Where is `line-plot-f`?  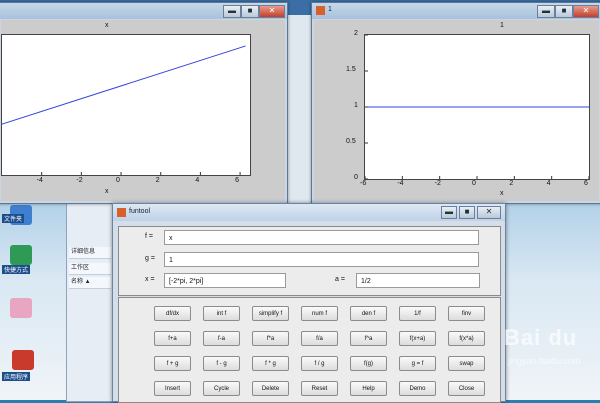
line-plot-f is located at coordinates (123, 110).